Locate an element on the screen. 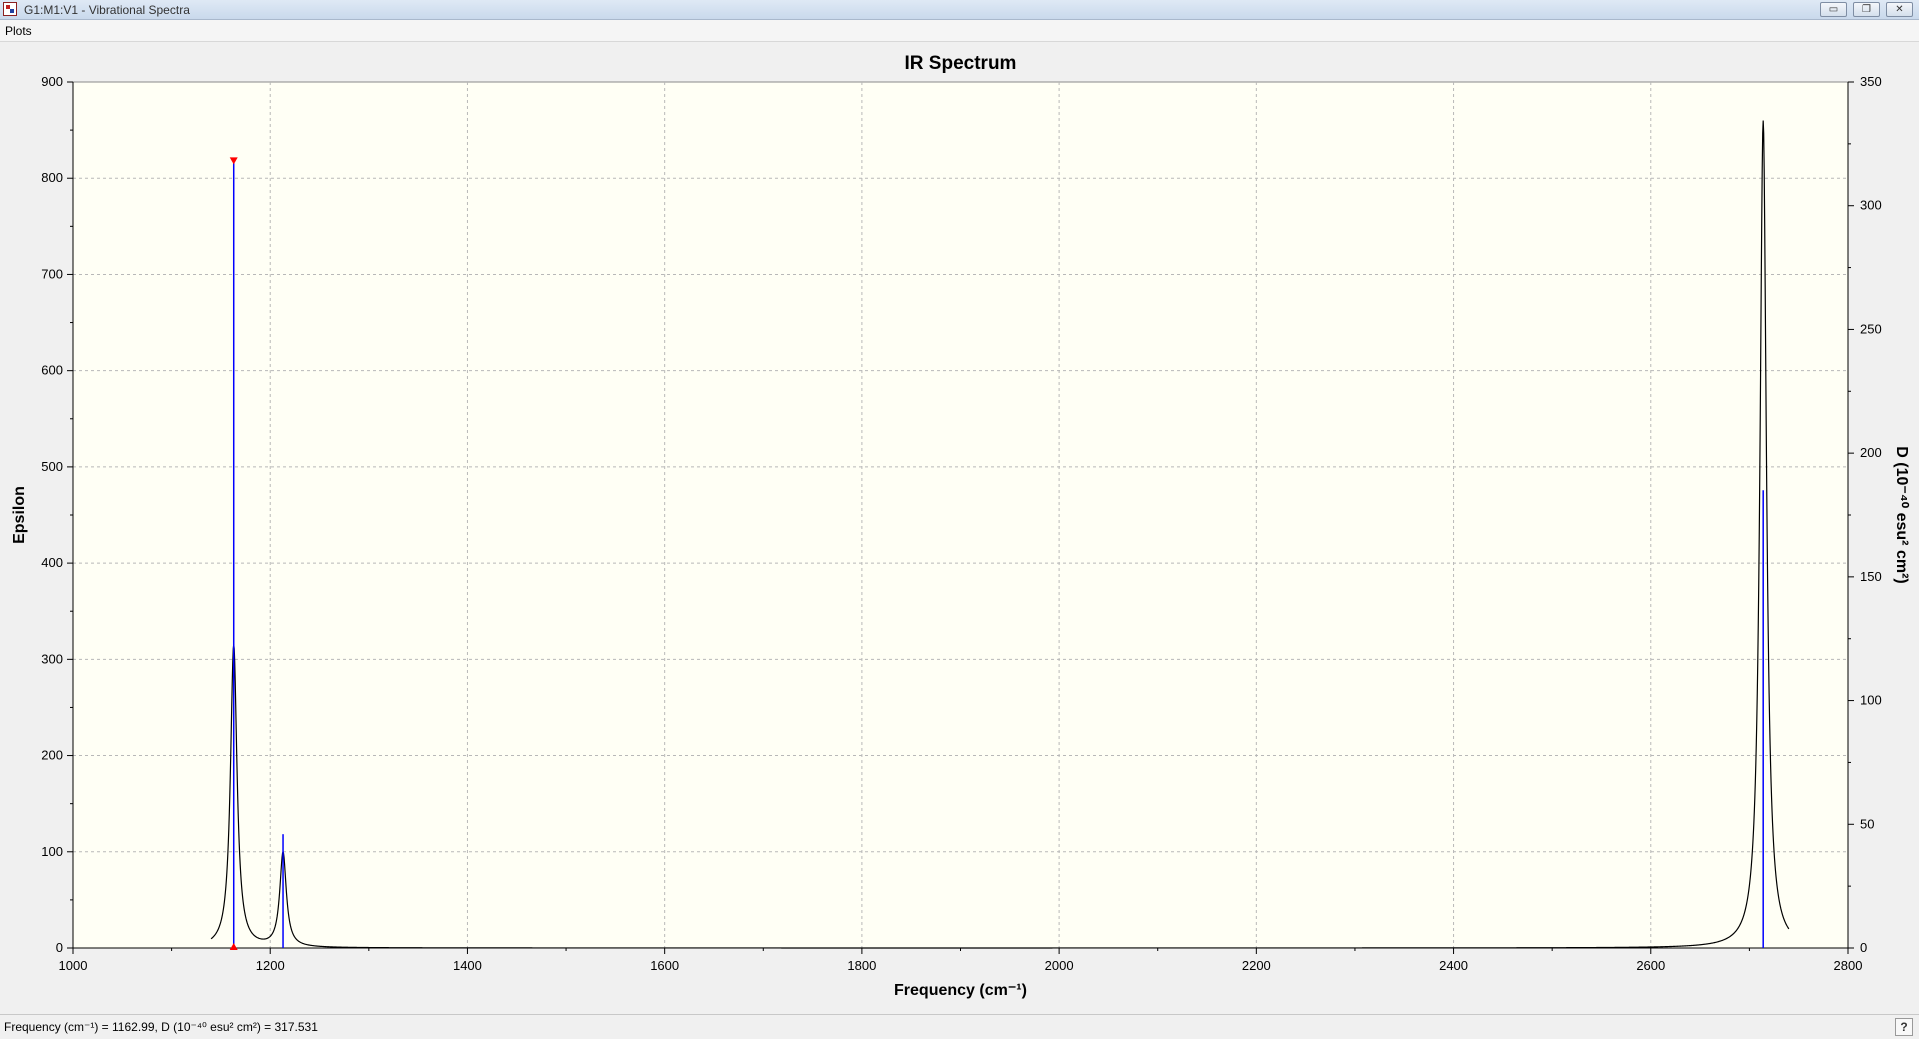 This screenshot has height=1039, width=1919. app-icon is located at coordinates (10, 9).